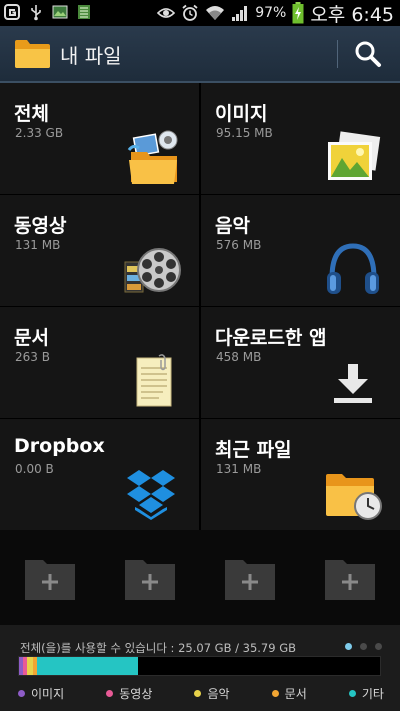 This screenshot has height=711, width=400. I want to click on category-name: 문서, so click(31, 338).